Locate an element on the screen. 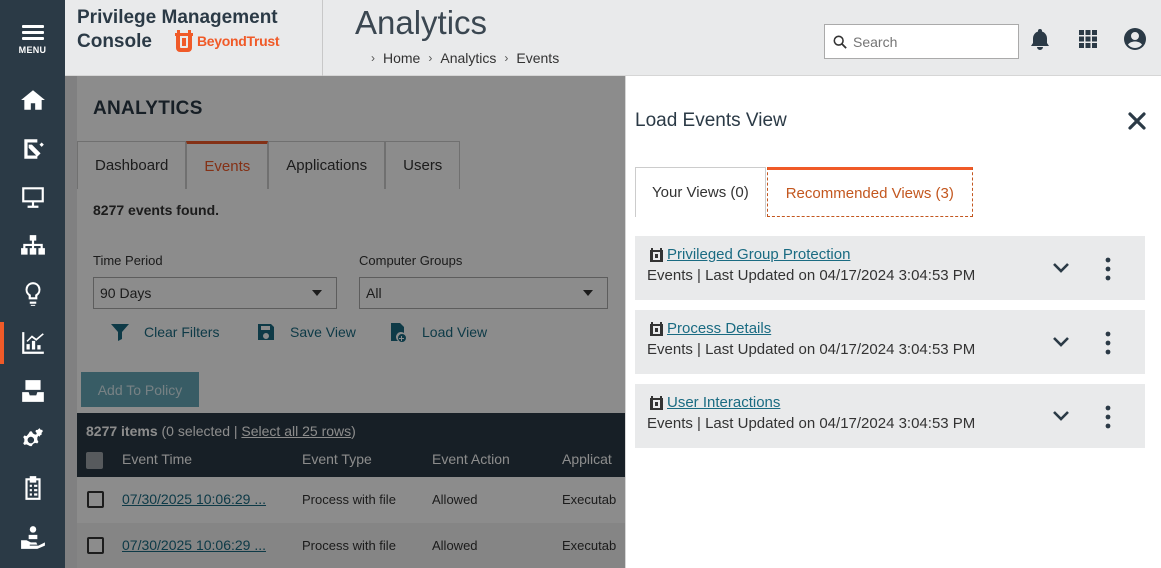 The image size is (1161, 568). monitor-icon is located at coordinates (32, 198).